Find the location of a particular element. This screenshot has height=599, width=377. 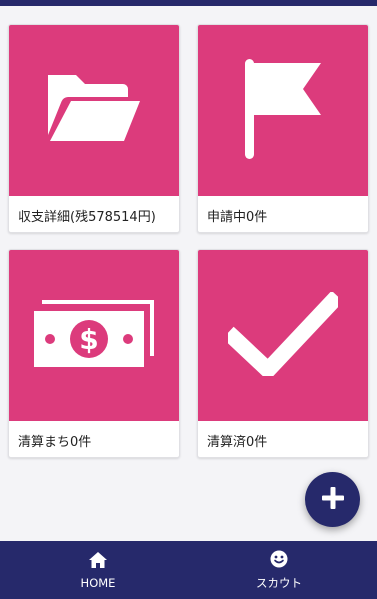

plus-icon is located at coordinates (332, 499).